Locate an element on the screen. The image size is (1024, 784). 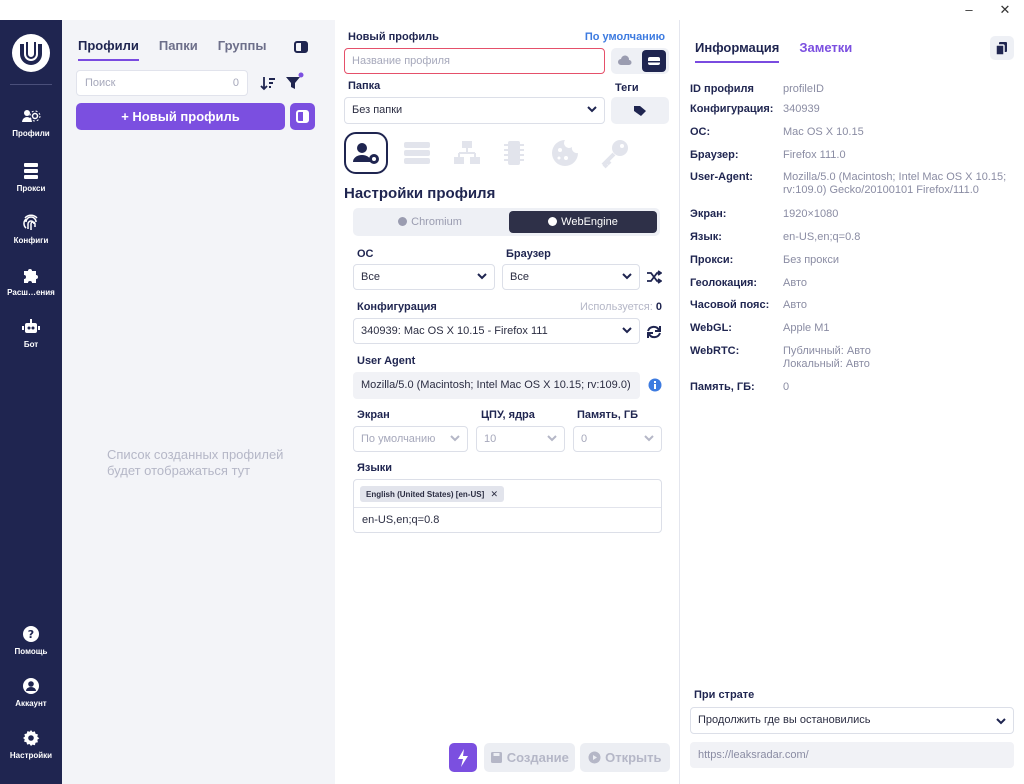
quick-launch-button is located at coordinates (463, 757).